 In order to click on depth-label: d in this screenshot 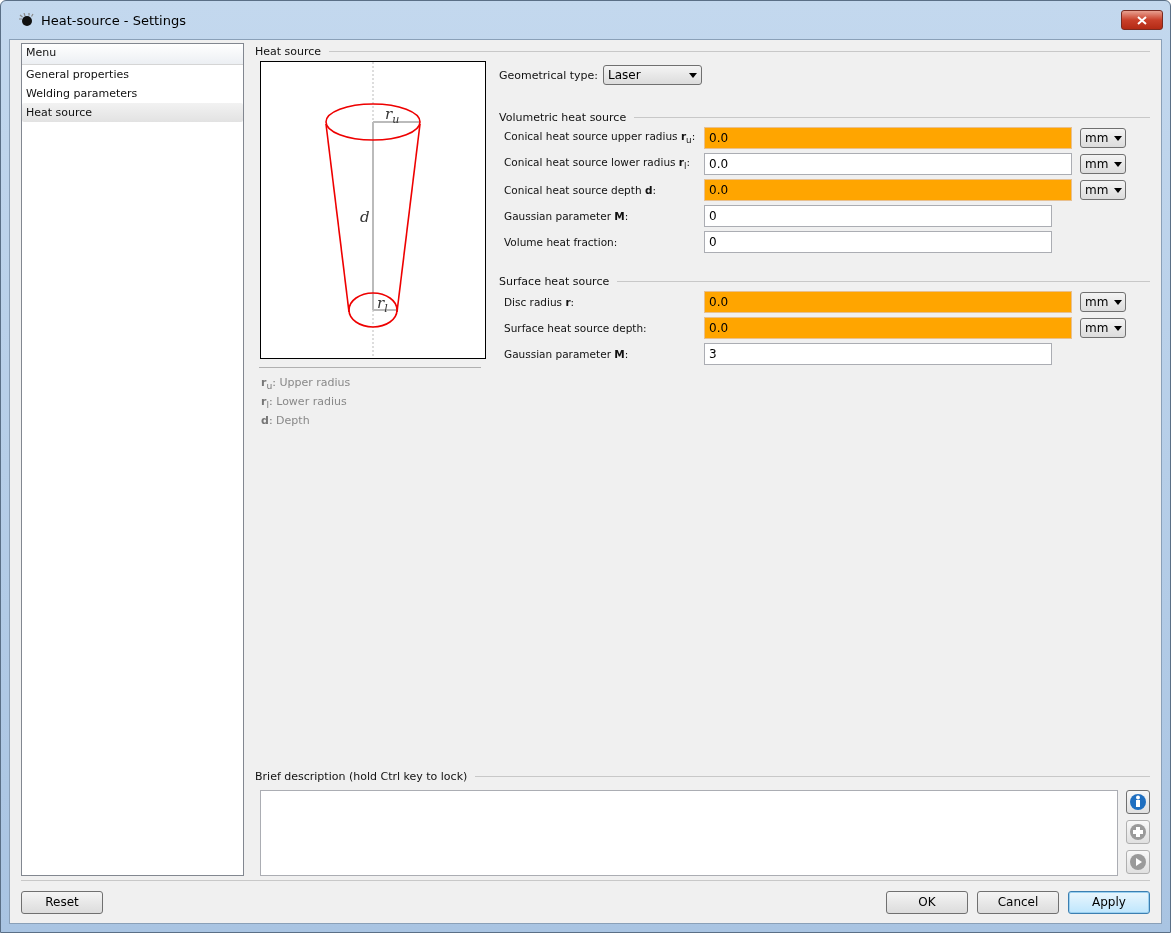, I will do `click(365, 217)`.